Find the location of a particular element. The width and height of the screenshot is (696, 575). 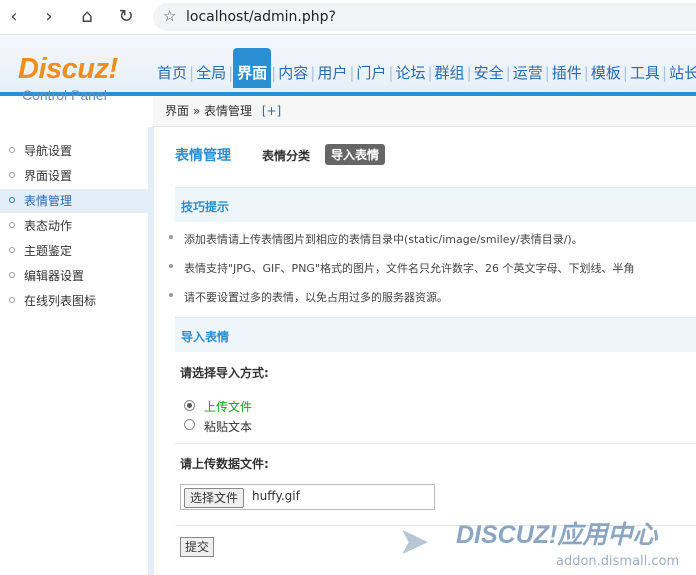

submit-button: 提交 is located at coordinates (197, 547).